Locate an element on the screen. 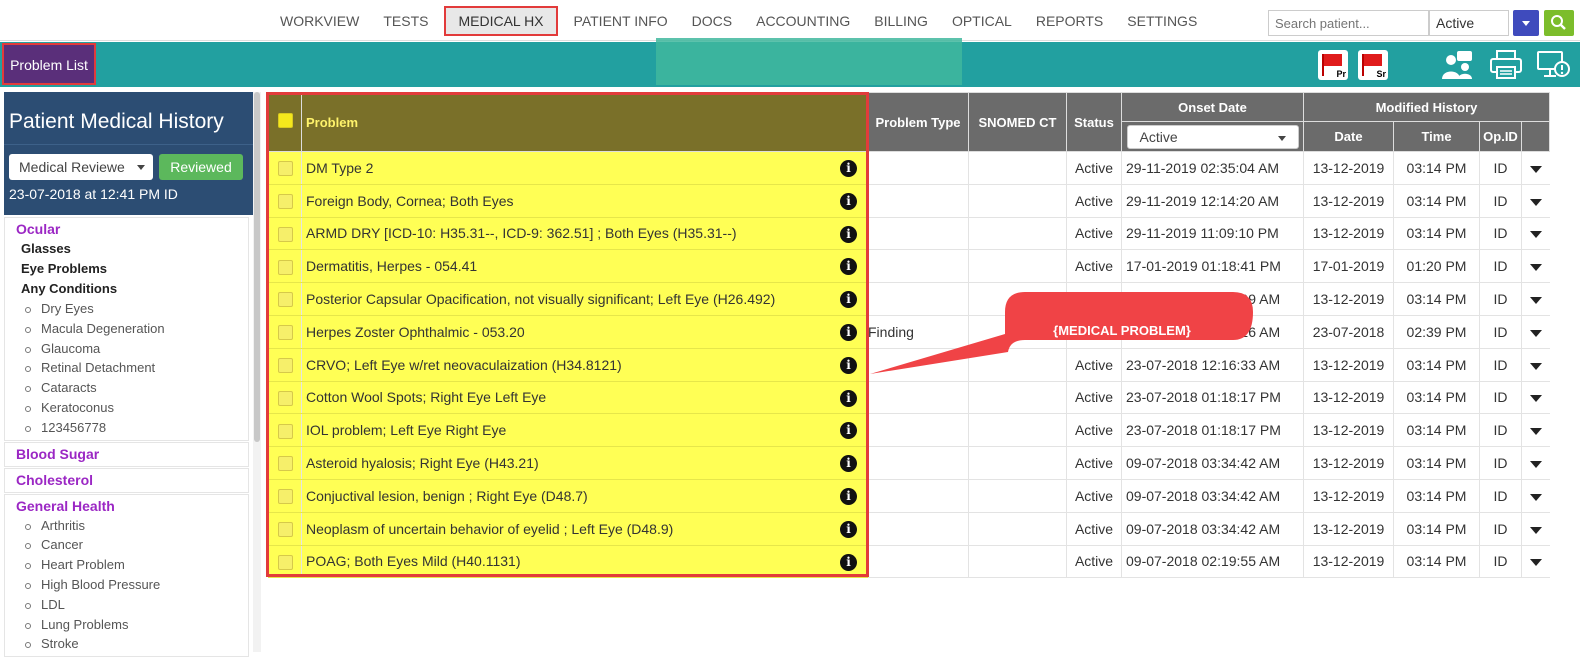  header-status: Status is located at coordinates (1094, 122).